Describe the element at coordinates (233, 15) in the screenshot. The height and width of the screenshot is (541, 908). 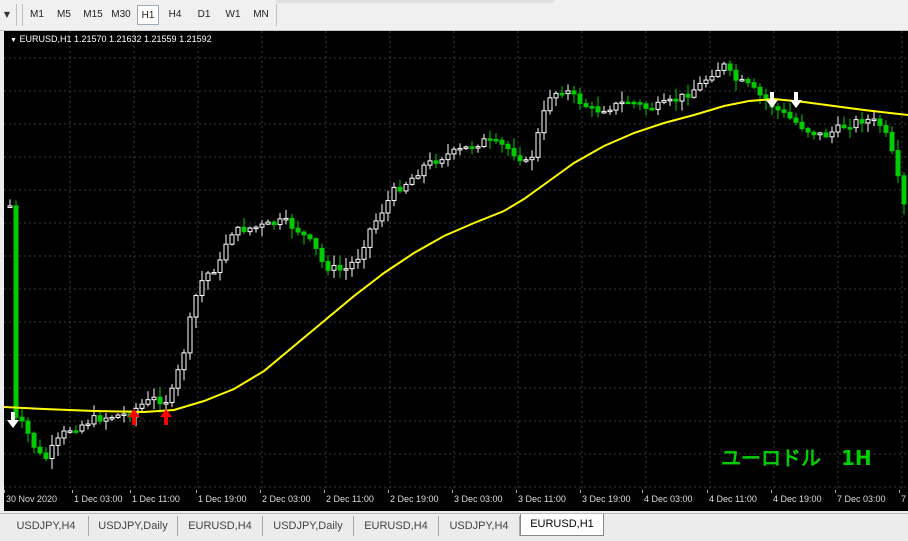
I see `timeframe-w1: W1` at that location.